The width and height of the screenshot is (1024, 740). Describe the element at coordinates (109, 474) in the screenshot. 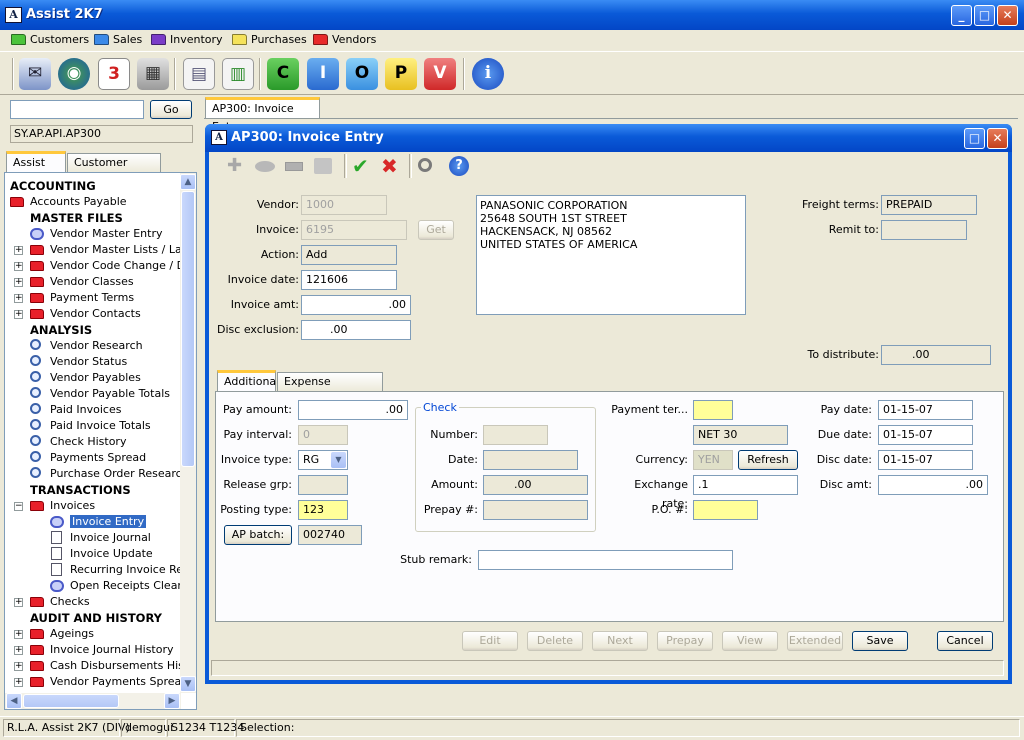

I see `tree-item-purchase-order-research: Purchase Order Research` at that location.